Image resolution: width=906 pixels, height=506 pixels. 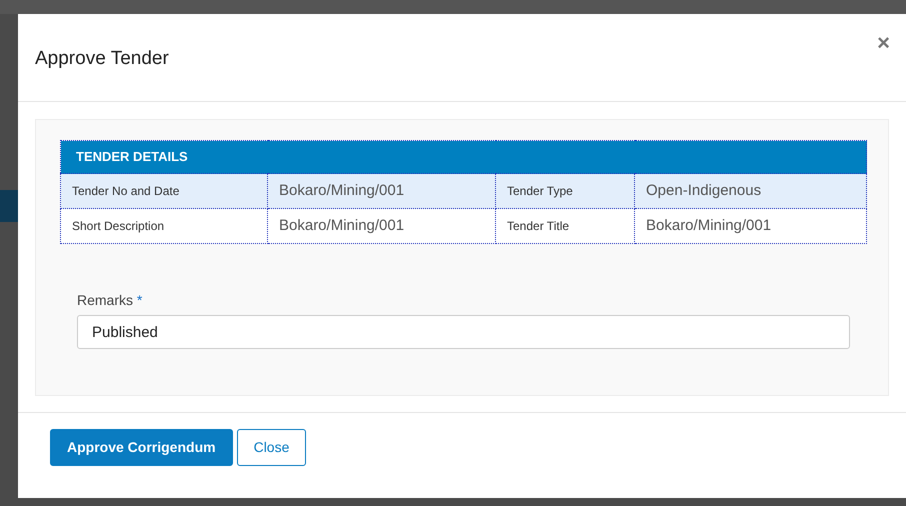 I want to click on dialog-title: Approve Tender, so click(x=102, y=59).